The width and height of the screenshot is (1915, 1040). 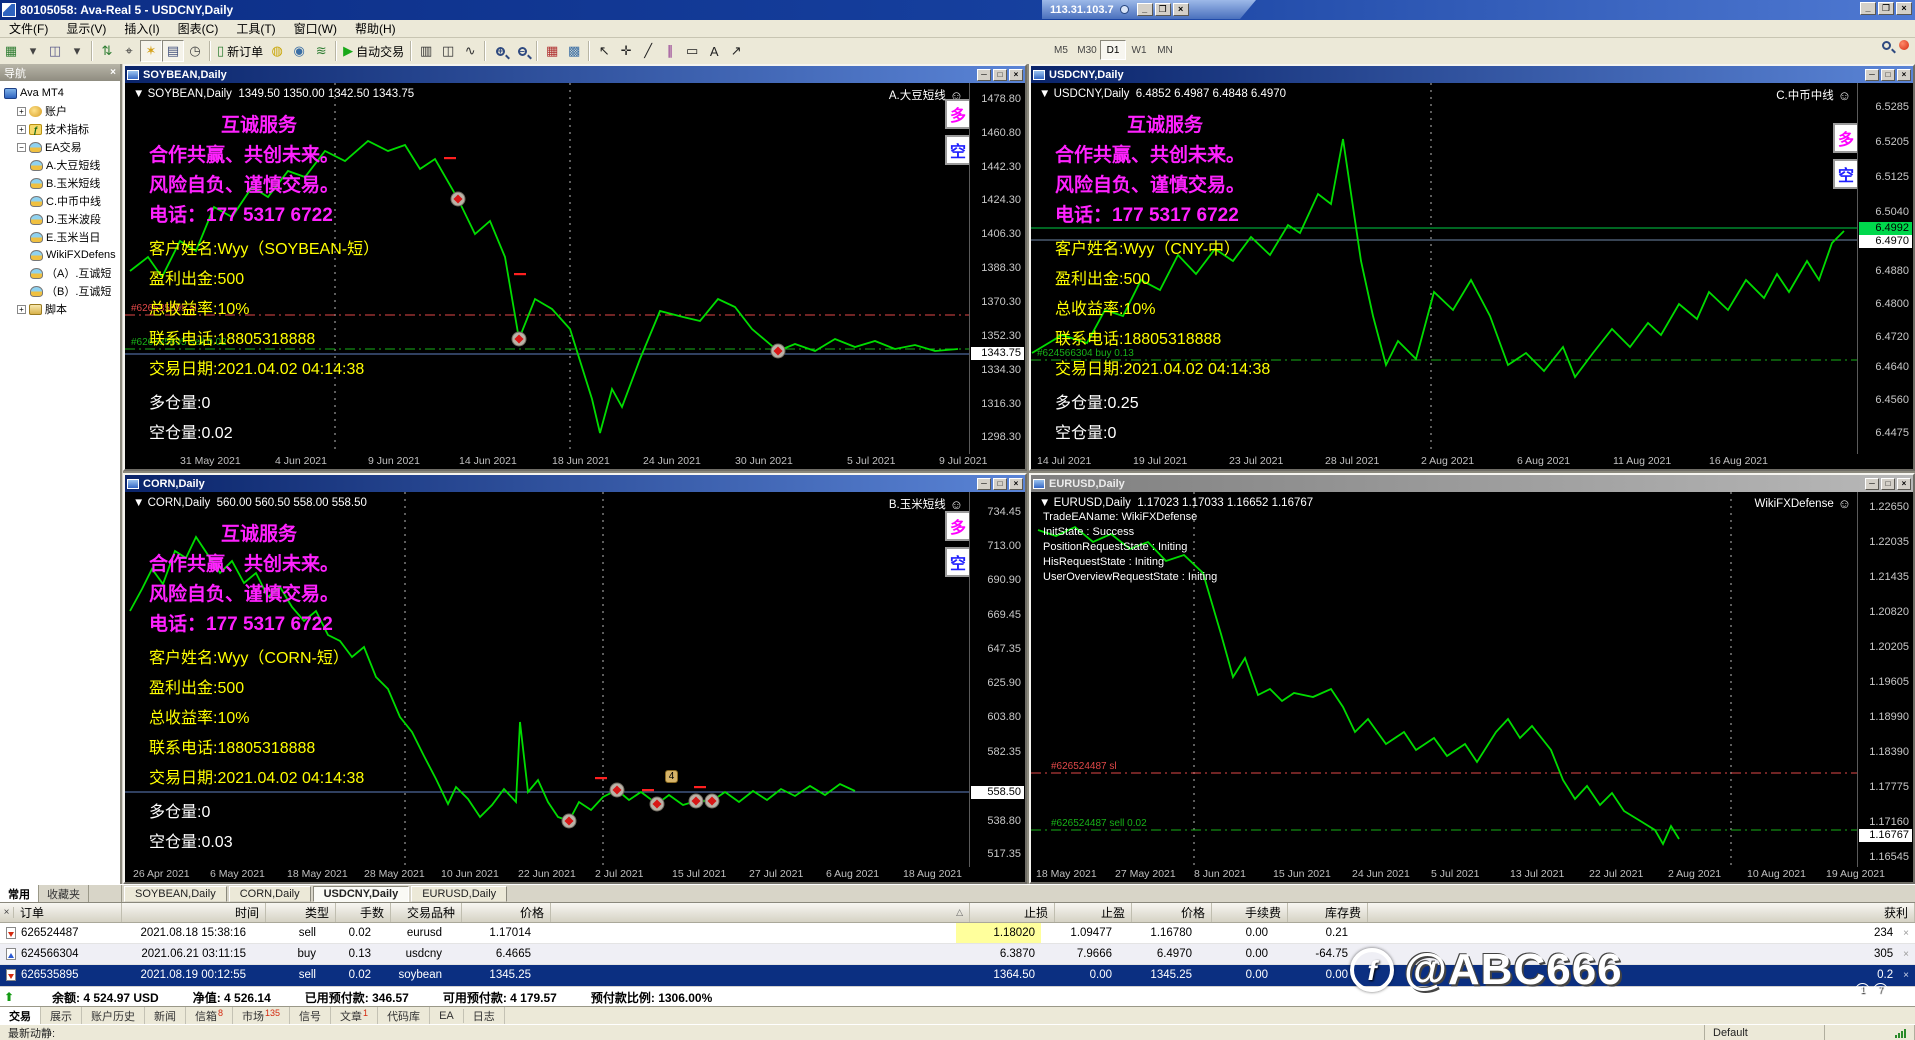 What do you see at coordinates (11, 51) in the screenshot?
I see `new-chart-button: ▦` at bounding box center [11, 51].